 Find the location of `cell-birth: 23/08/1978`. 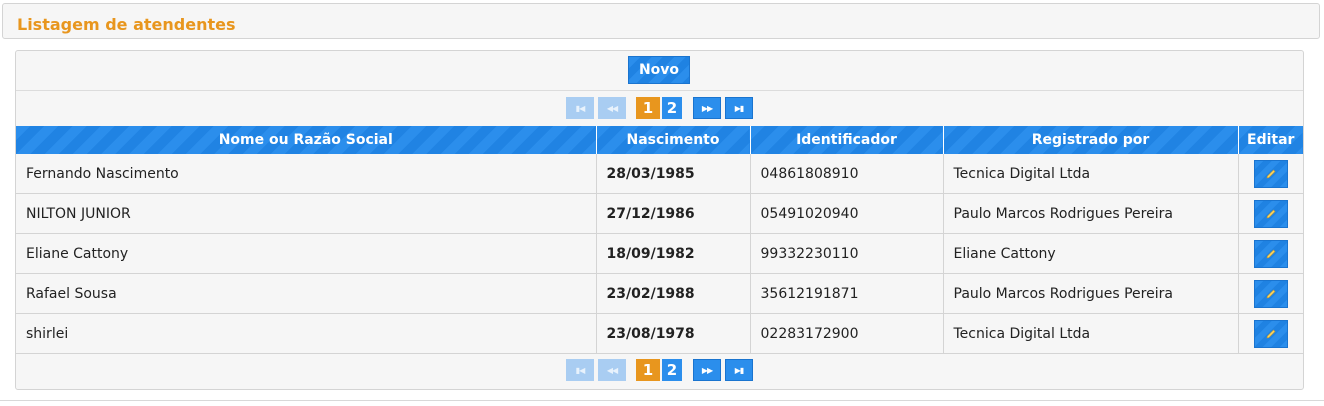

cell-birth: 23/08/1978 is located at coordinates (673, 333).